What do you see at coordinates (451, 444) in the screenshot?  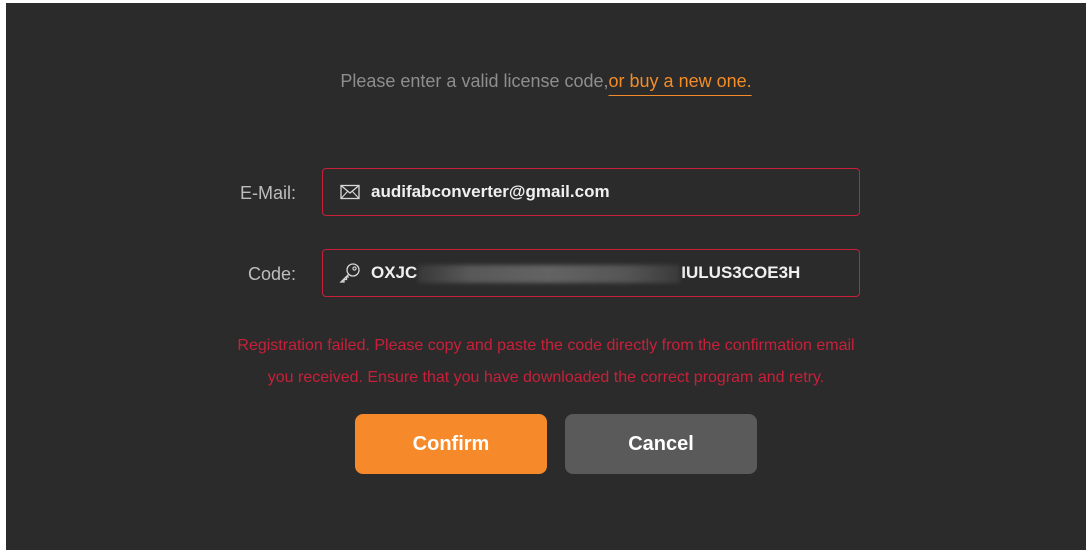 I see `confirm-button: Confirm` at bounding box center [451, 444].